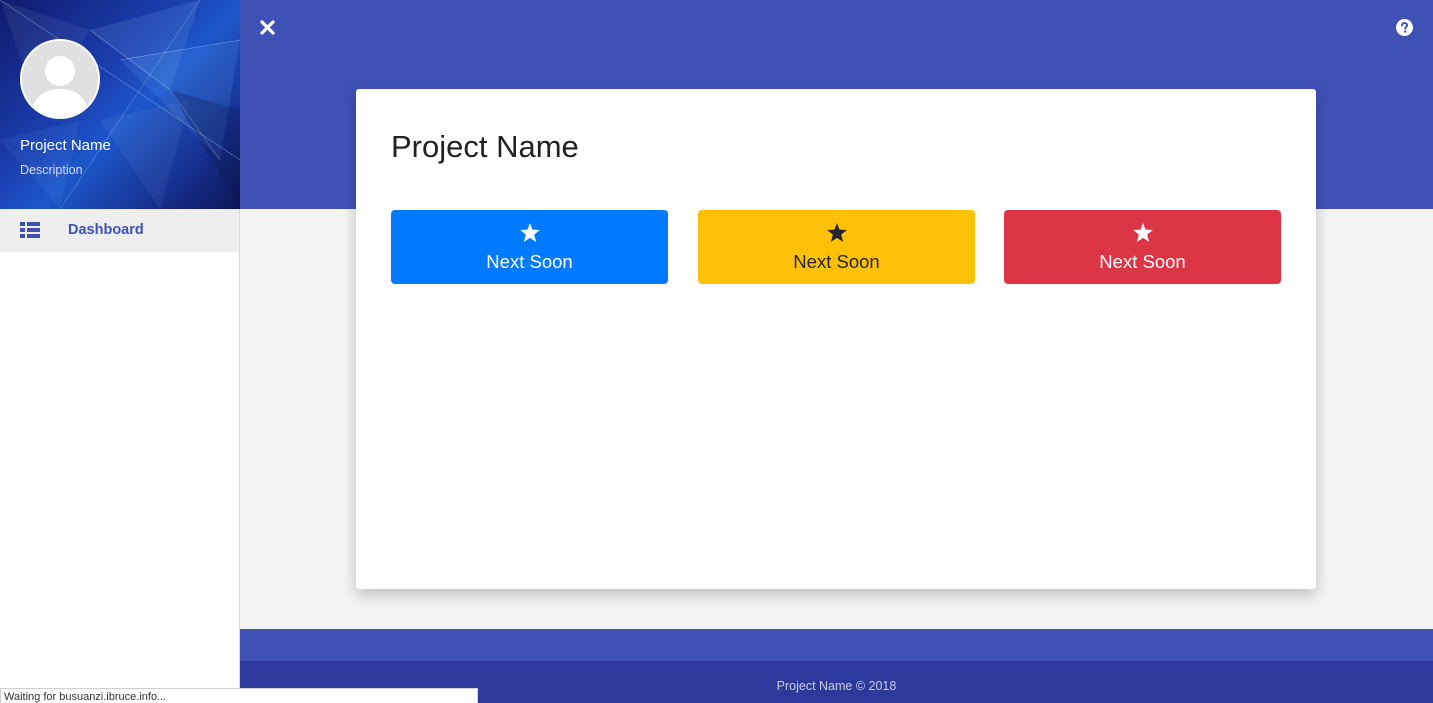  Describe the element at coordinates (836, 247) in the screenshot. I see `tile-button-yellow: Next Soon` at that location.